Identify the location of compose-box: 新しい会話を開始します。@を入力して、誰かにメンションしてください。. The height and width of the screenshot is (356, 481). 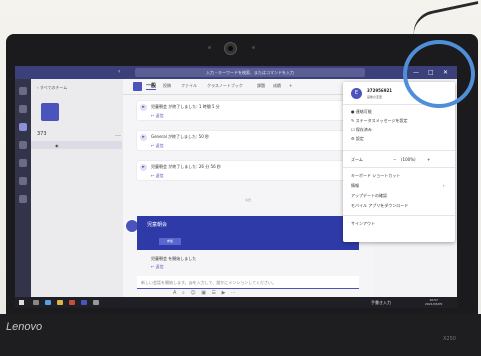
(248, 282).